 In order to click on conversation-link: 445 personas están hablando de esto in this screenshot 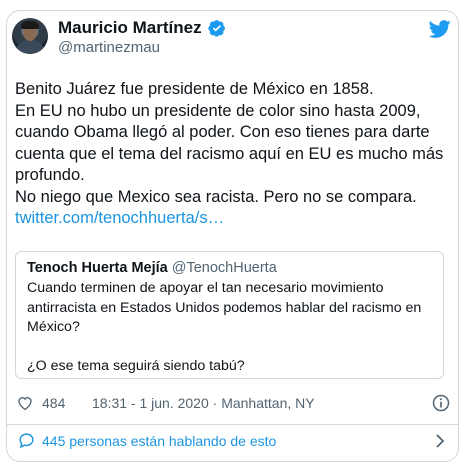, I will do `click(232, 441)`.